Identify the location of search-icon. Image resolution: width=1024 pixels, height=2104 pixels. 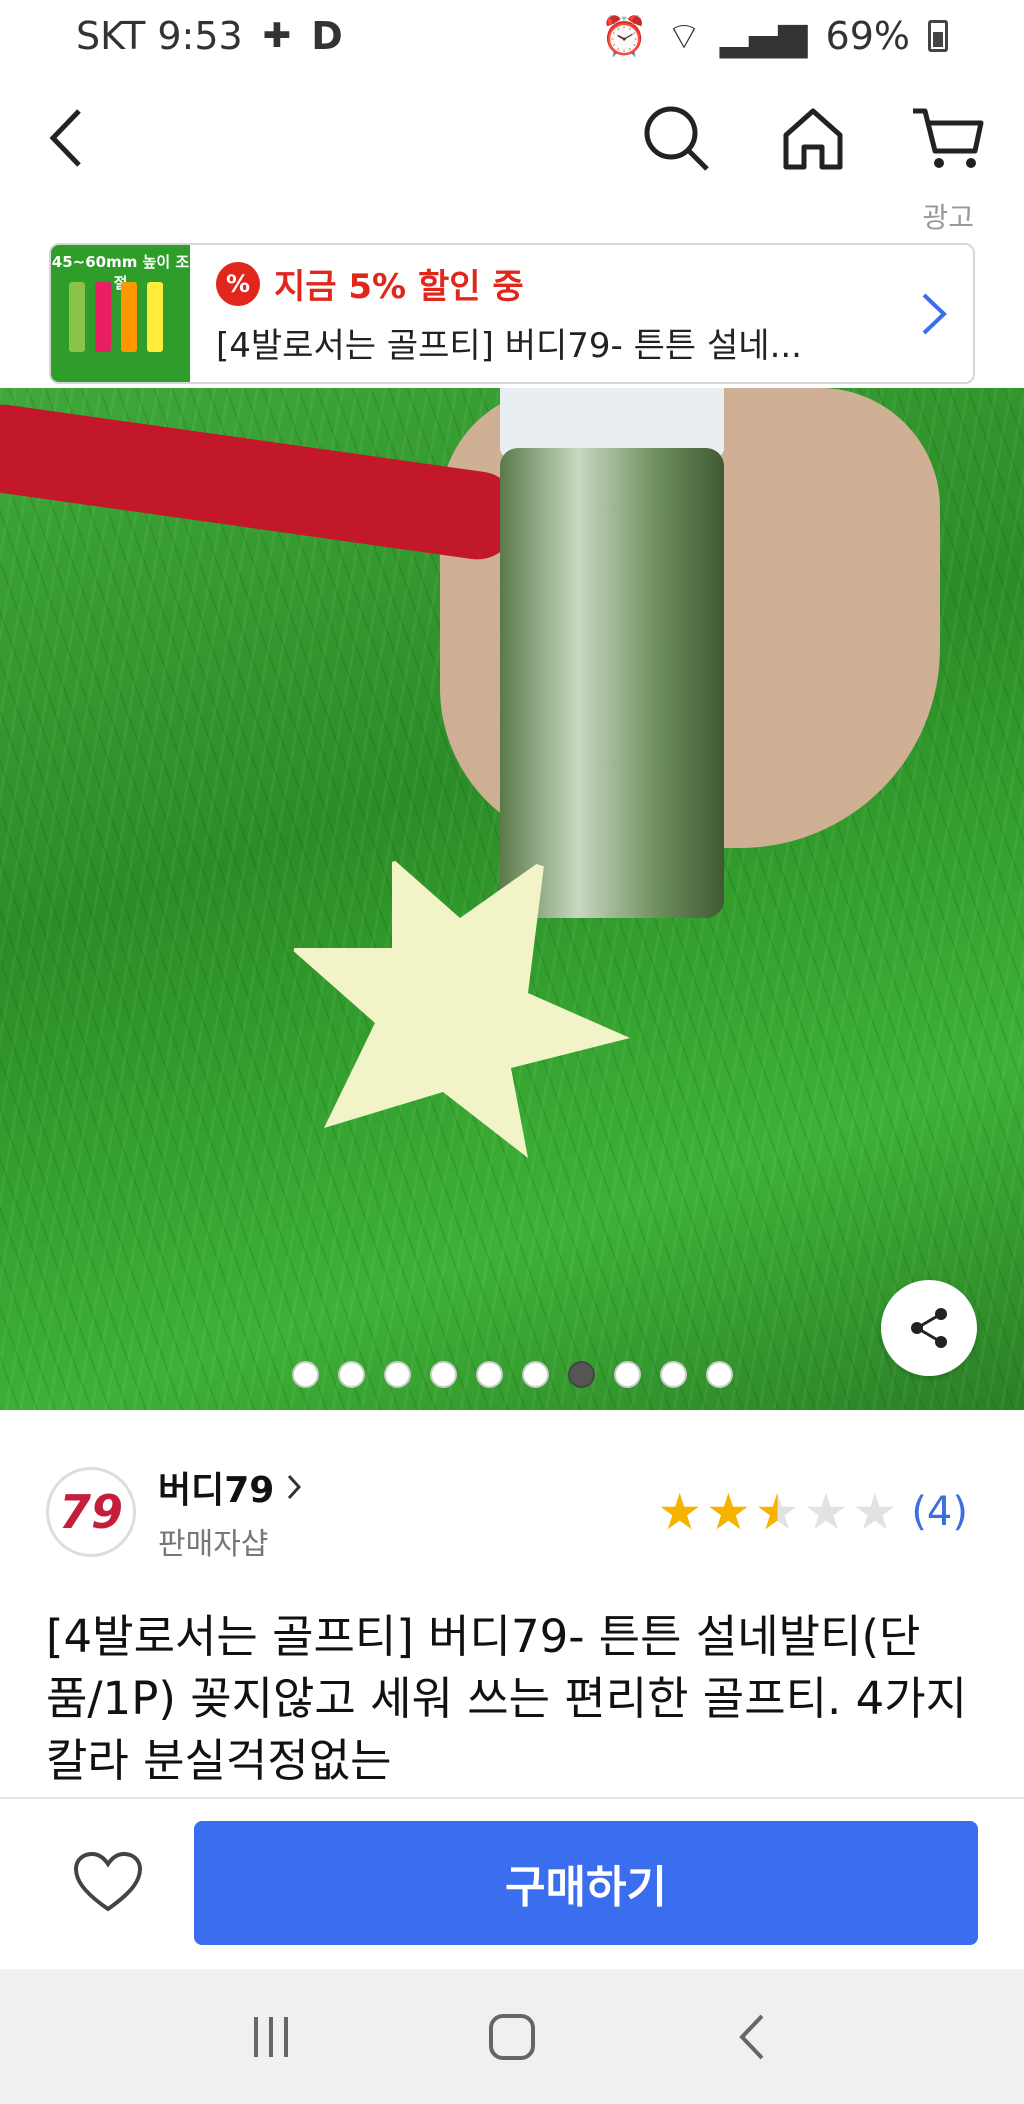
(676, 138).